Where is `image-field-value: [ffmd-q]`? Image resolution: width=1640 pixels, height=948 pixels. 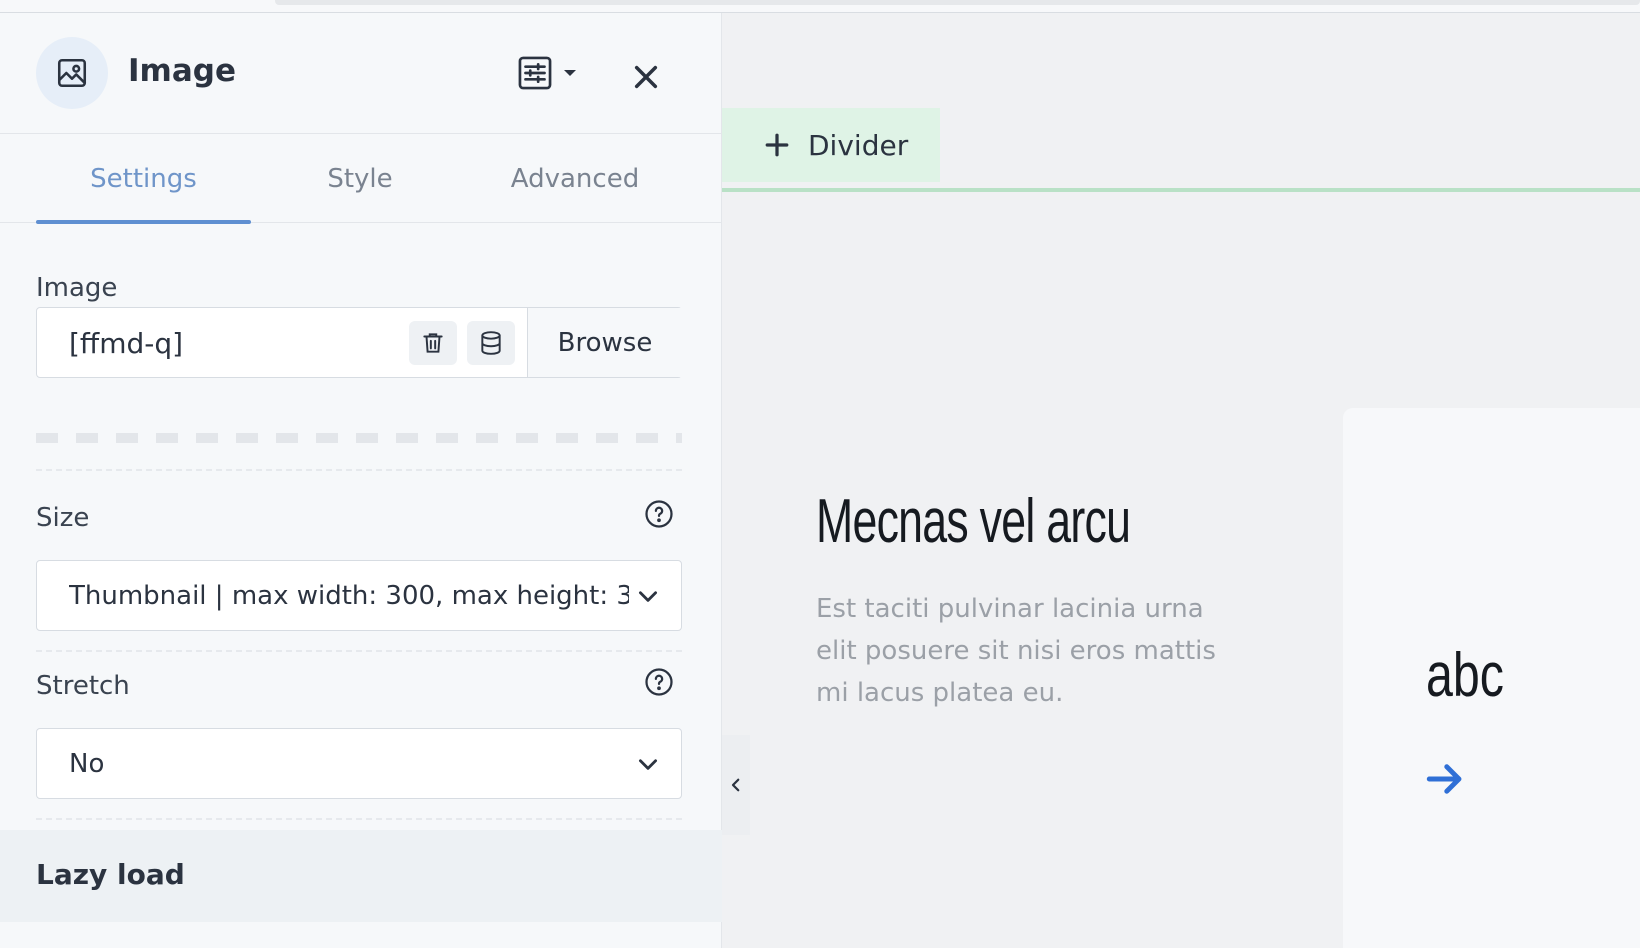
image-field-value: [ffmd-q] is located at coordinates (126, 343).